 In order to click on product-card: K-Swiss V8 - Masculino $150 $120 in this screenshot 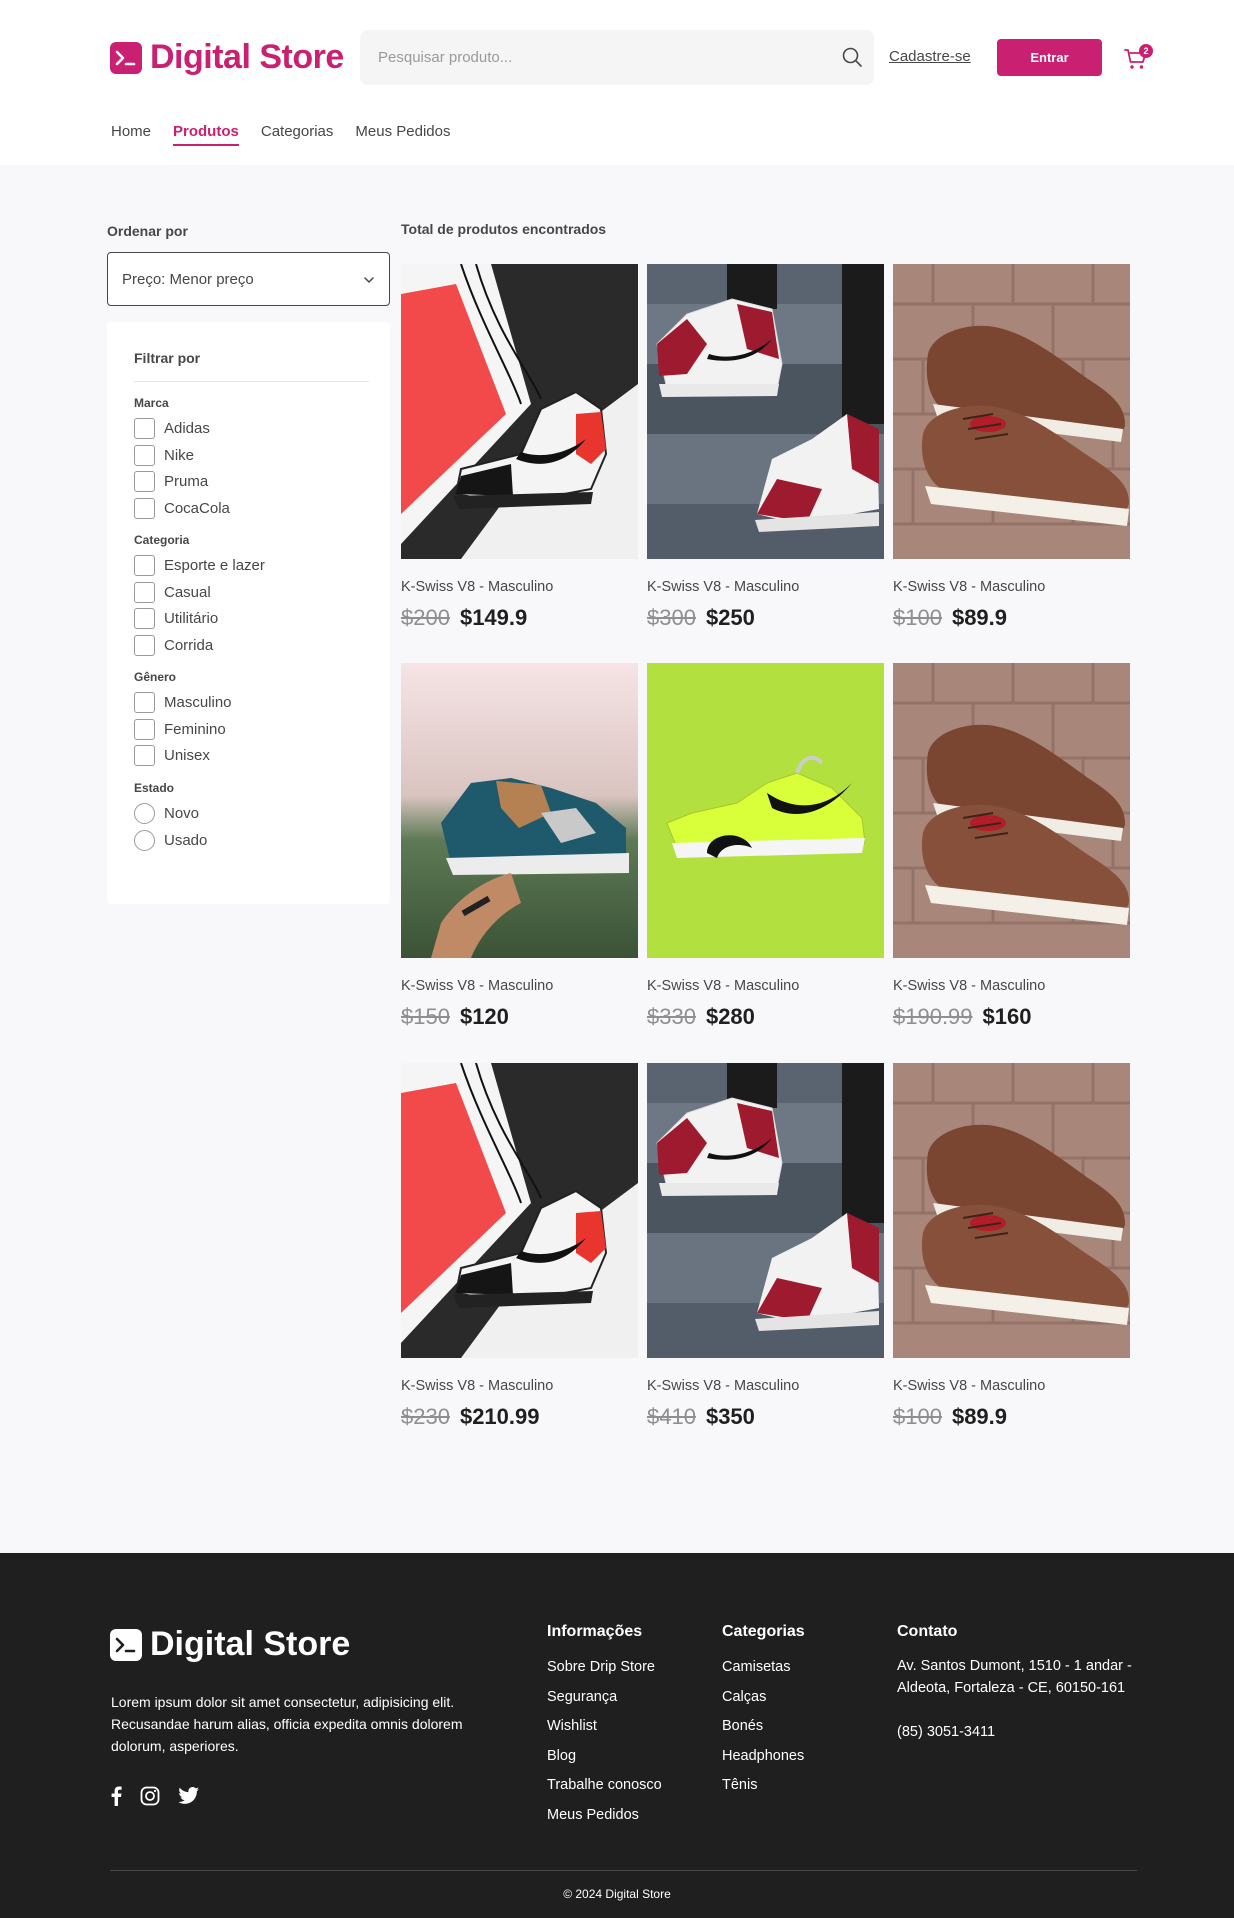, I will do `click(519, 846)`.